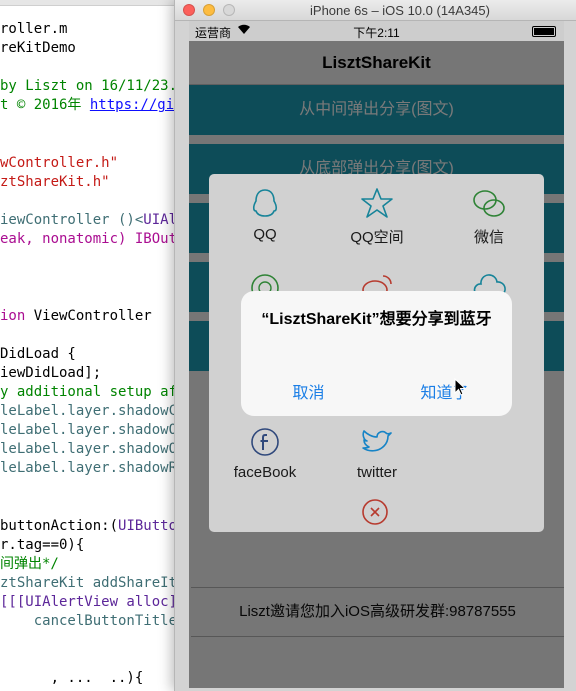  Describe the element at coordinates (189, 10) in the screenshot. I see `close-window-button` at that location.